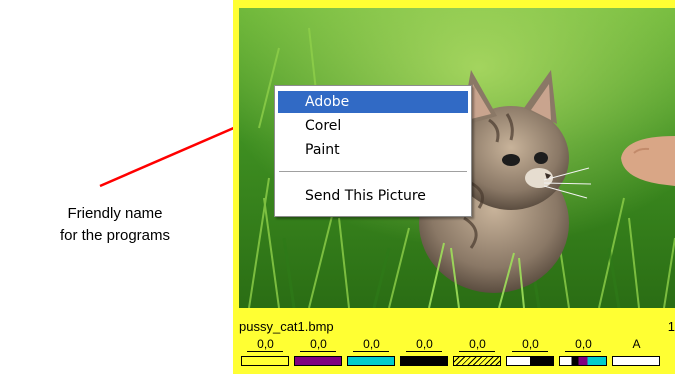  Describe the element at coordinates (373, 102) in the screenshot. I see `menu-item-adobe: Adobe` at that location.